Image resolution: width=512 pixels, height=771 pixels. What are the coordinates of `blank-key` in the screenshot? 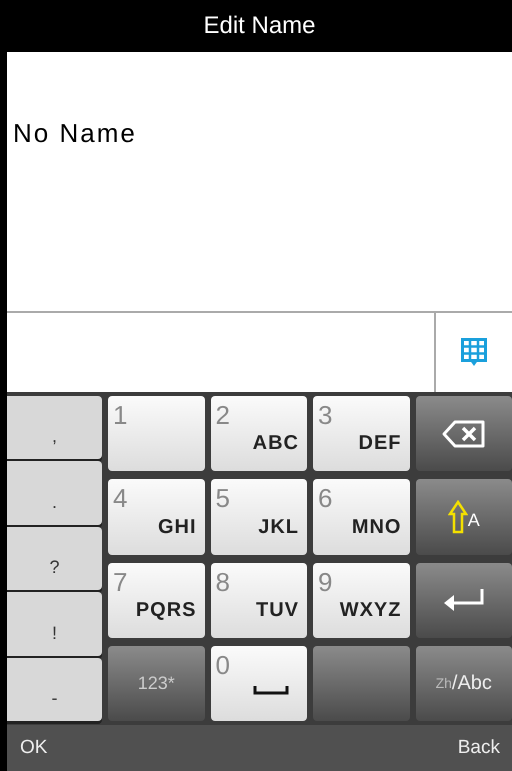 It's located at (361, 683).